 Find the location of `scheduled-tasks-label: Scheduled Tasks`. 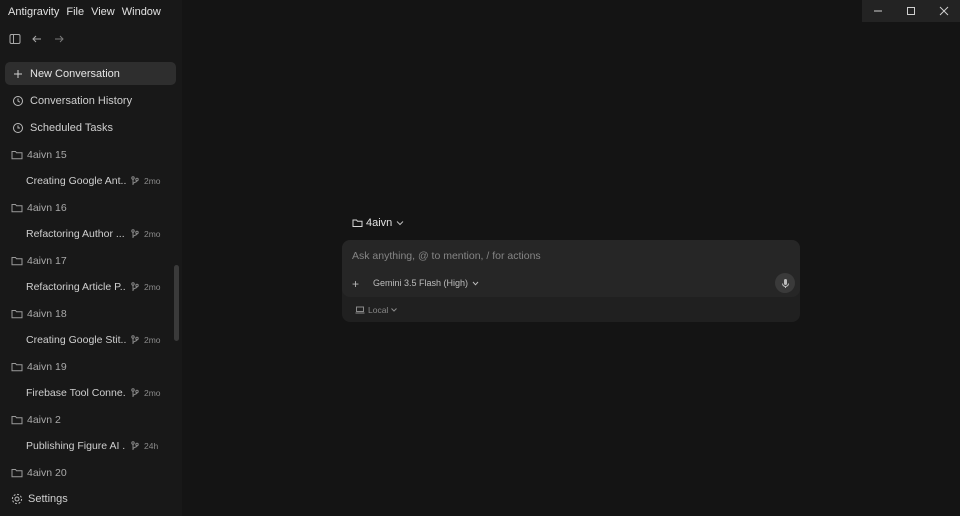

scheduled-tasks-label: Scheduled Tasks is located at coordinates (71, 127).